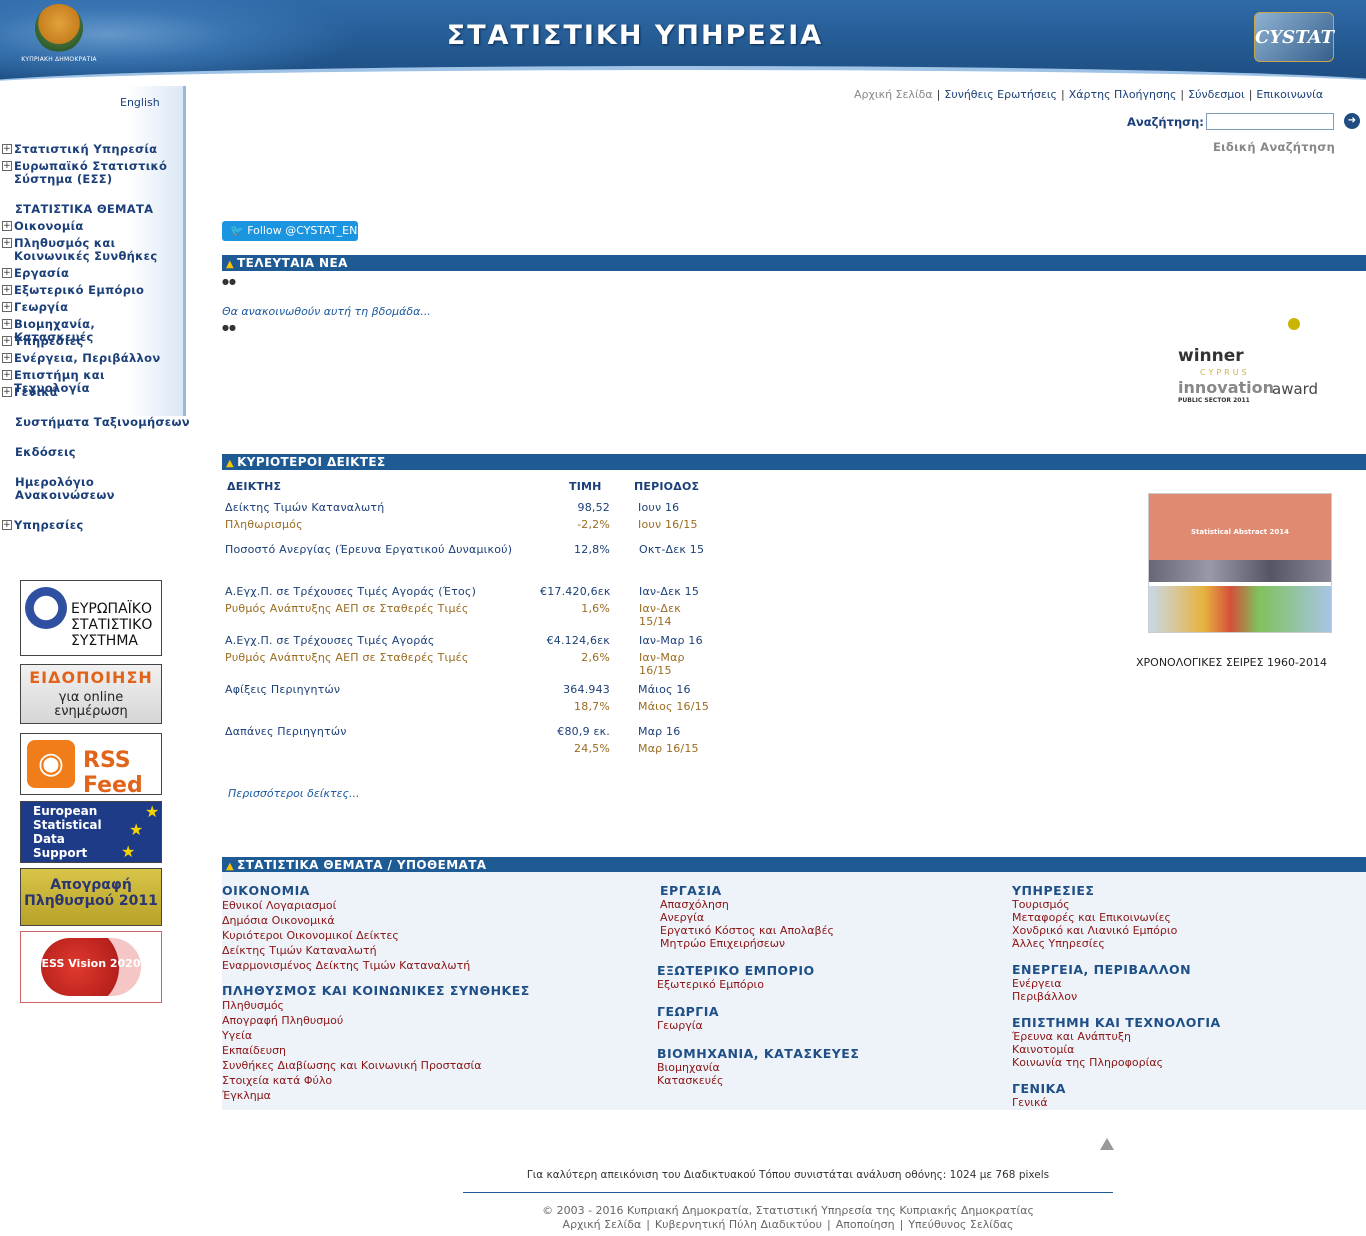 The image size is (1366, 1236). Describe the element at coordinates (602, 1224) in the screenshot. I see `footer-link-home: Αρχική Σελίδα` at that location.